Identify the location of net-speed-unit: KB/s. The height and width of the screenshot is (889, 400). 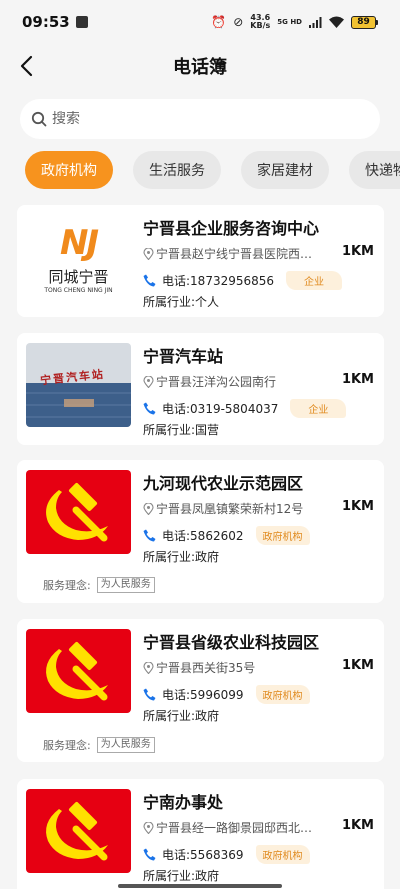
(260, 25).